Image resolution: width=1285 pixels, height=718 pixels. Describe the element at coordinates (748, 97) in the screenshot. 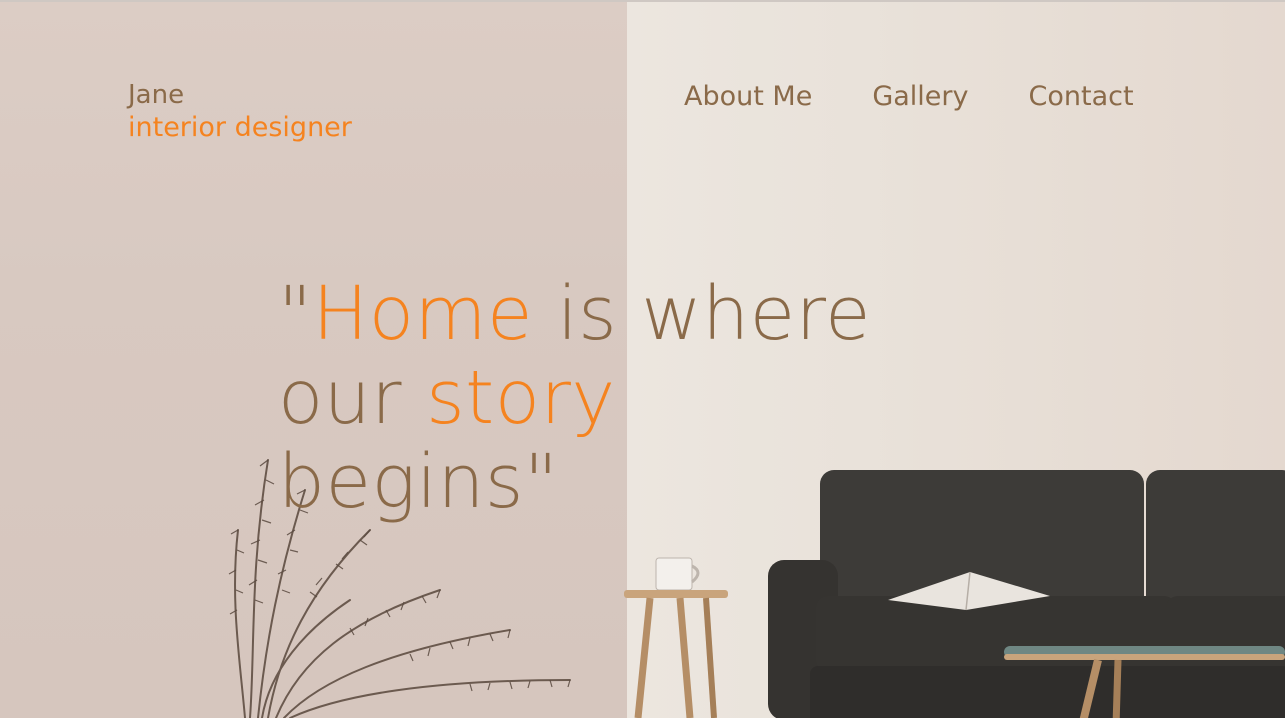

I see `nav-item-about-me: About Me` at that location.